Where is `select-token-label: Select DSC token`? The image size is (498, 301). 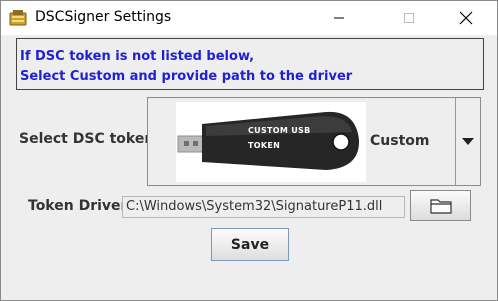 select-token-label: Select DSC token is located at coordinates (87, 139).